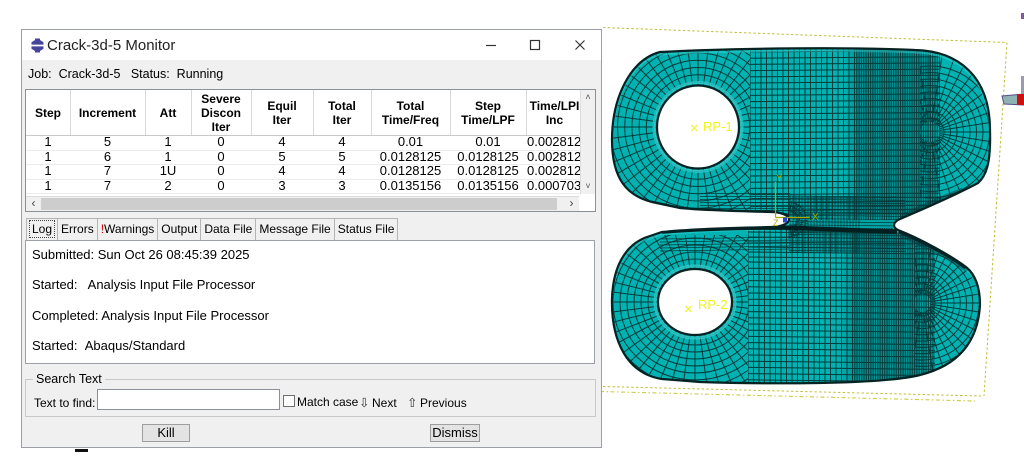 This screenshot has width=1024, height=458. What do you see at coordinates (713, 304) in the screenshot?
I see `svg-text: RP-2` at bounding box center [713, 304].